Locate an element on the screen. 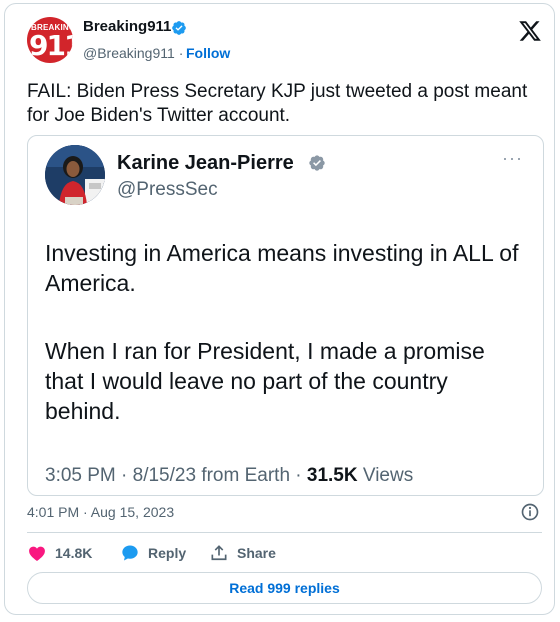  embedded-meta-time: 3:05 PM · 8/15/23 from Earth · is located at coordinates (176, 475).